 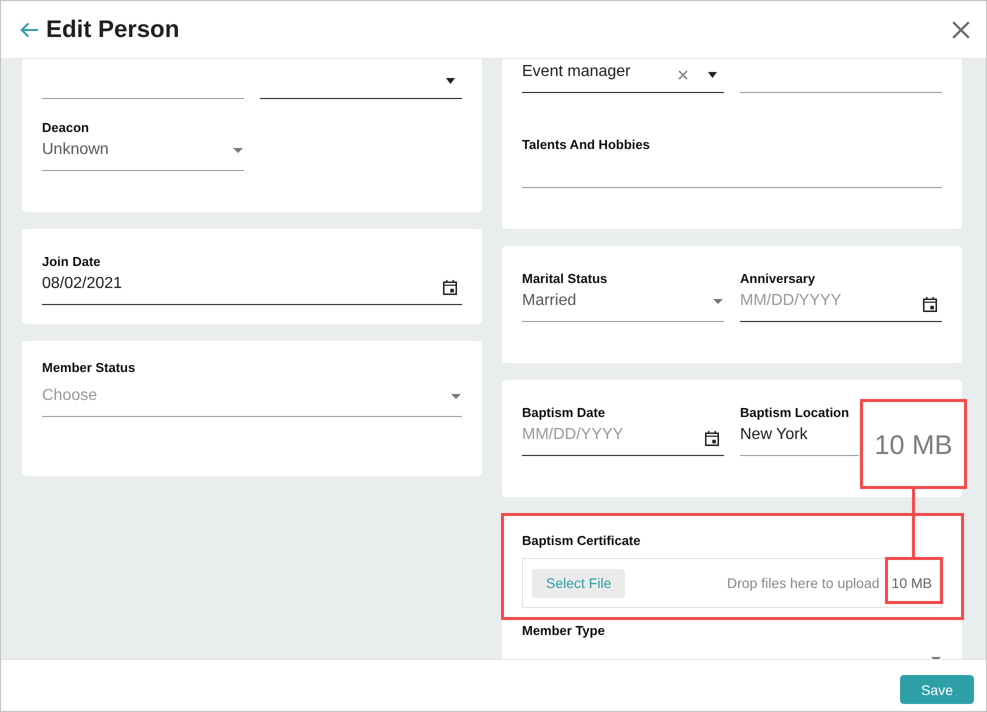 I want to click on select-field: Married, so click(x=623, y=305).